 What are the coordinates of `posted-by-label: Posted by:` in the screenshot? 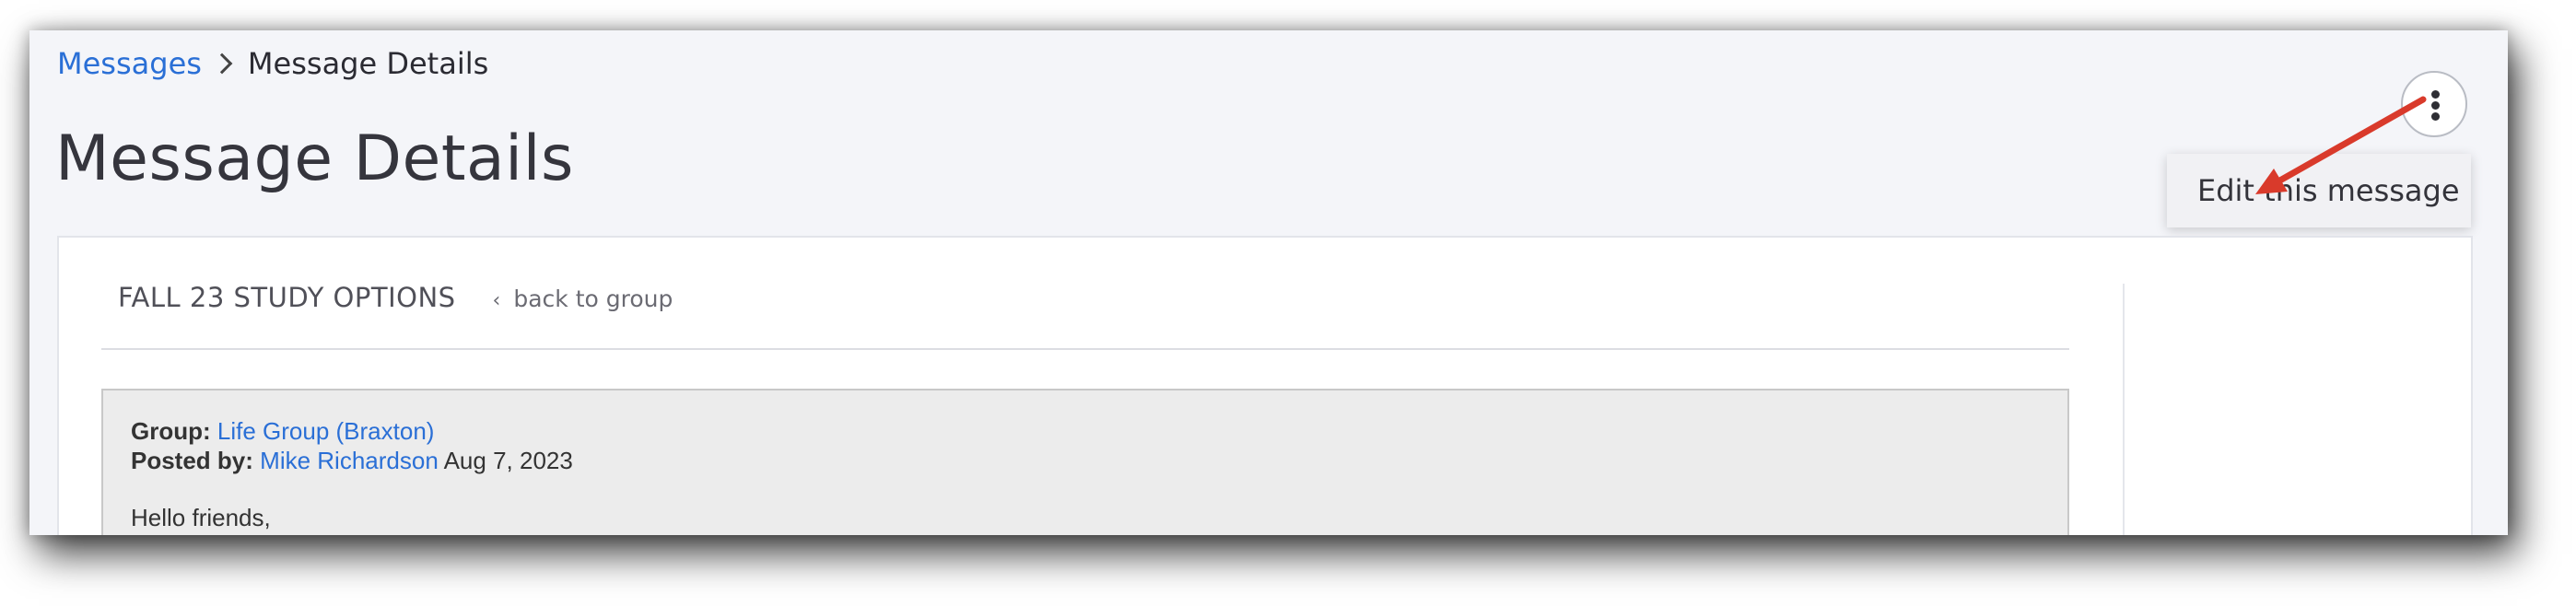 It's located at (192, 460).